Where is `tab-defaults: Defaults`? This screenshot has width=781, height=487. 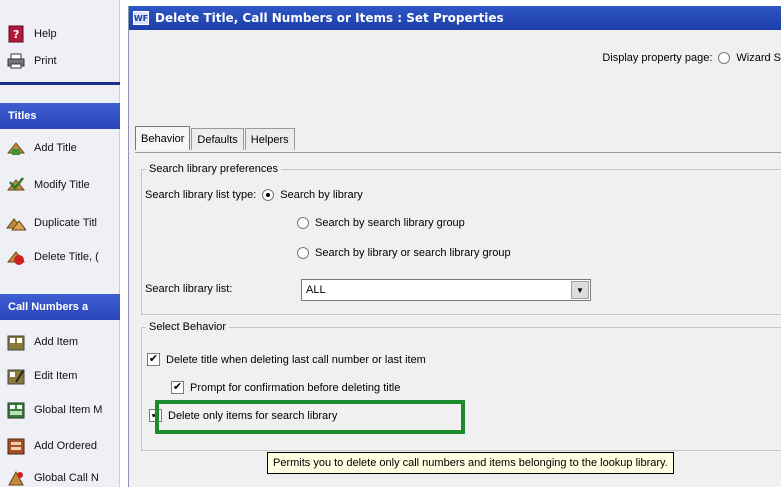 tab-defaults: Defaults is located at coordinates (217, 139).